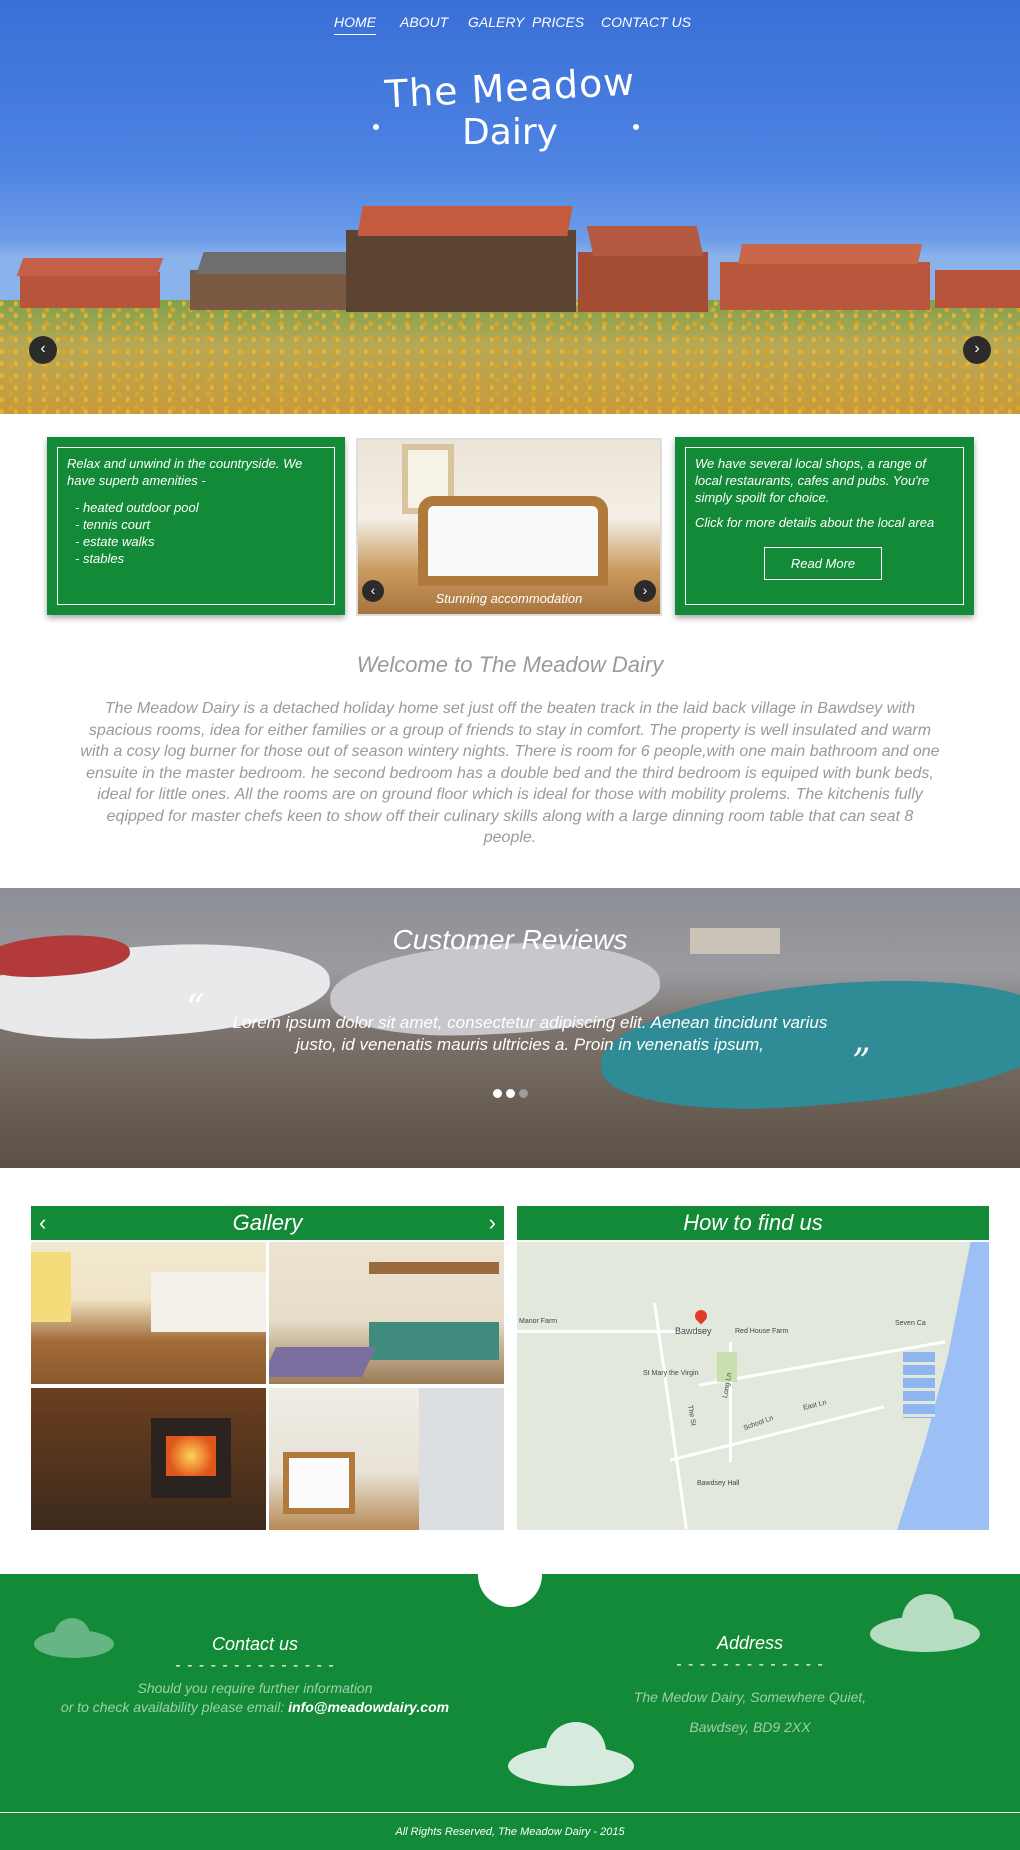 The image size is (1020, 1850). I want to click on welcome-title: Welcome to The Meadow Dairy, so click(510, 664).